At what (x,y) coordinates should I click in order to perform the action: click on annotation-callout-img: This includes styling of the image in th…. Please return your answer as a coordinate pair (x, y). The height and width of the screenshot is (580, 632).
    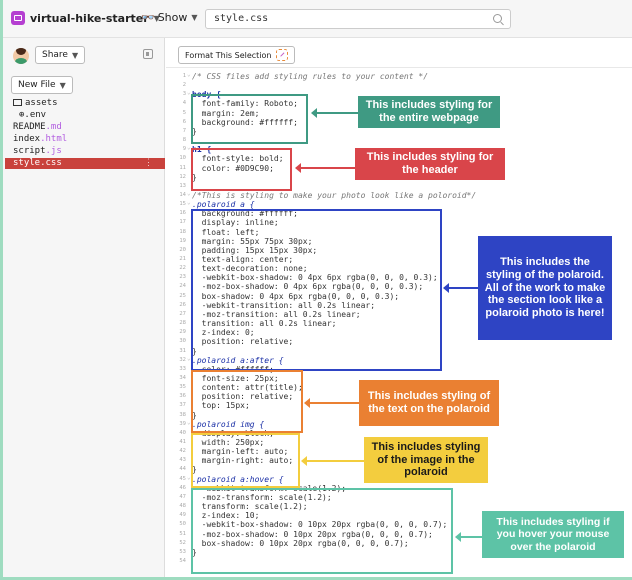
    Looking at the image, I should click on (426, 460).